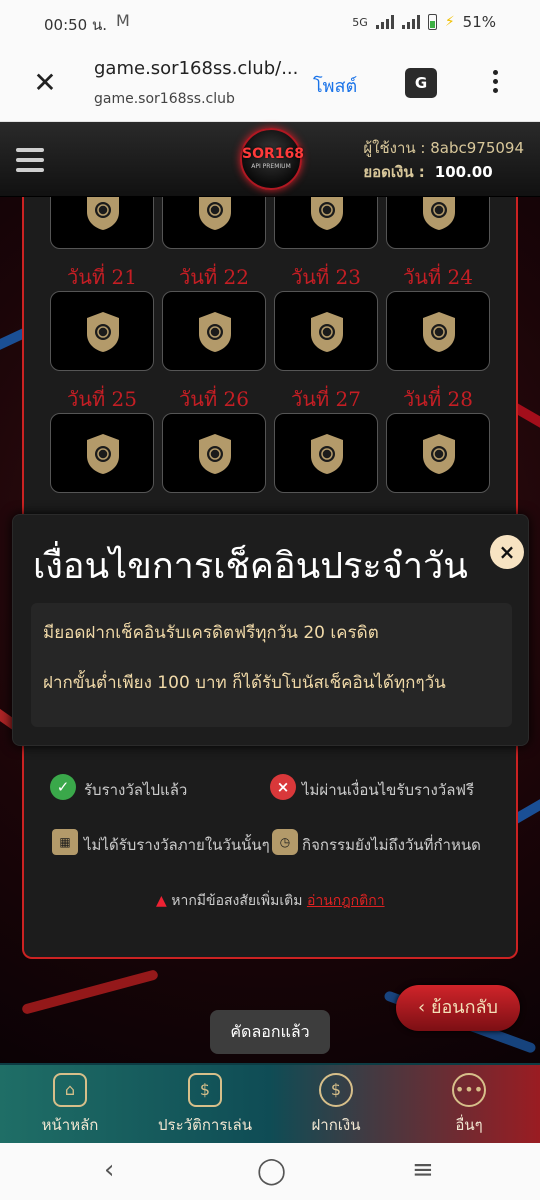  Describe the element at coordinates (250, 566) in the screenshot. I see `modal-title: เงื่อนไขการเช็คอินประจำวัน` at that location.